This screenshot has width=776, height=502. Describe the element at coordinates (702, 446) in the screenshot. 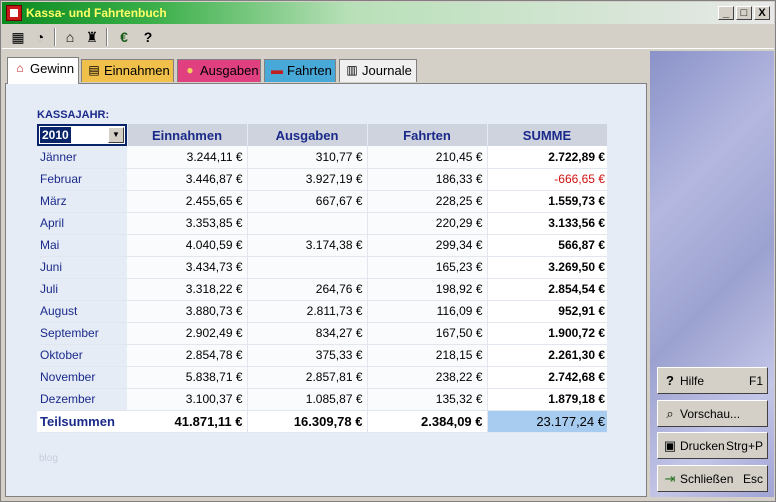

I see `button-label: Drucken` at that location.